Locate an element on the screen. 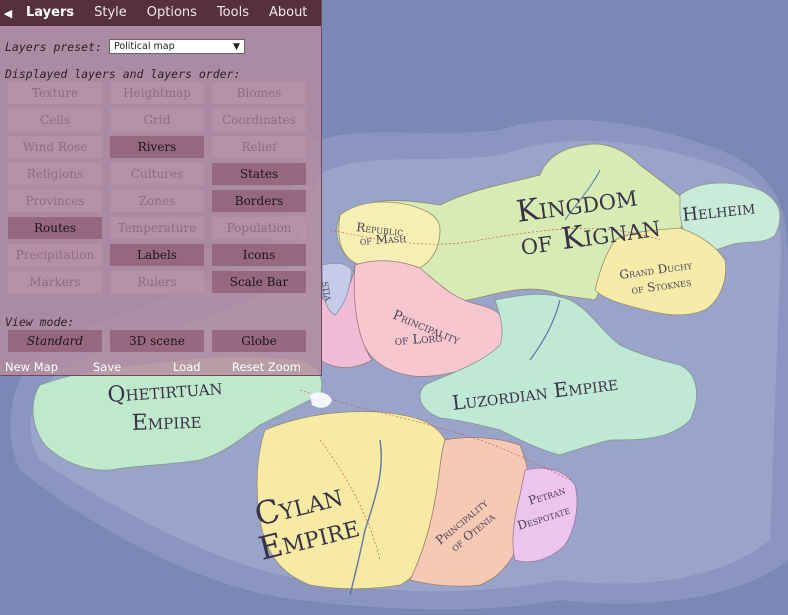  preset-value: Political map is located at coordinates (144, 46).